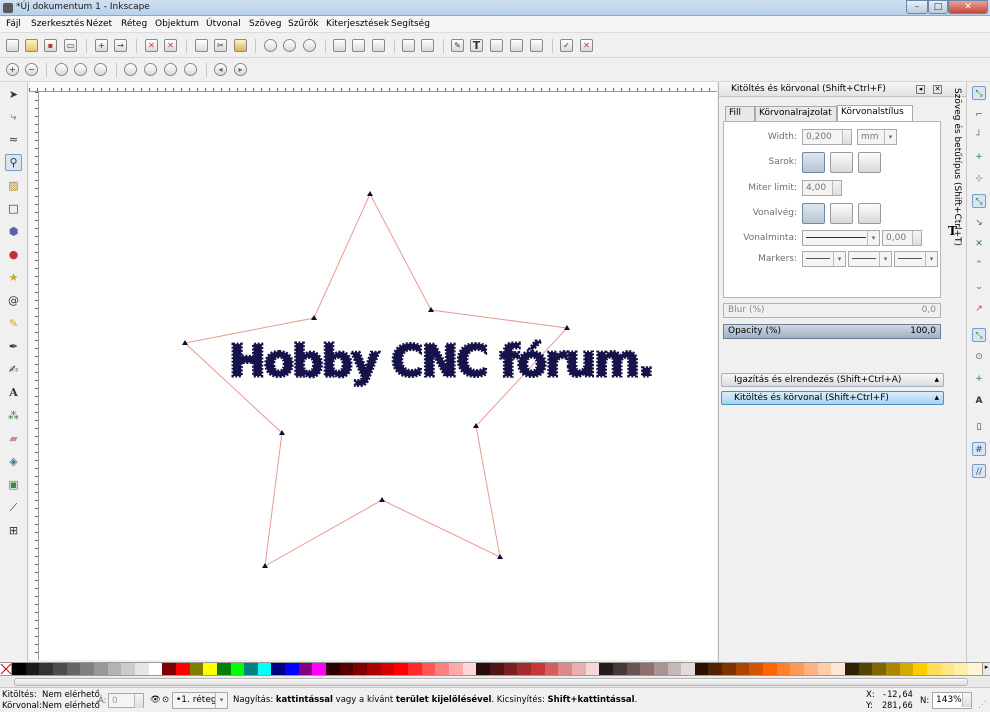 This screenshot has width=990, height=712. I want to click on gradient-tool-icon: ▣, so click(13, 484).